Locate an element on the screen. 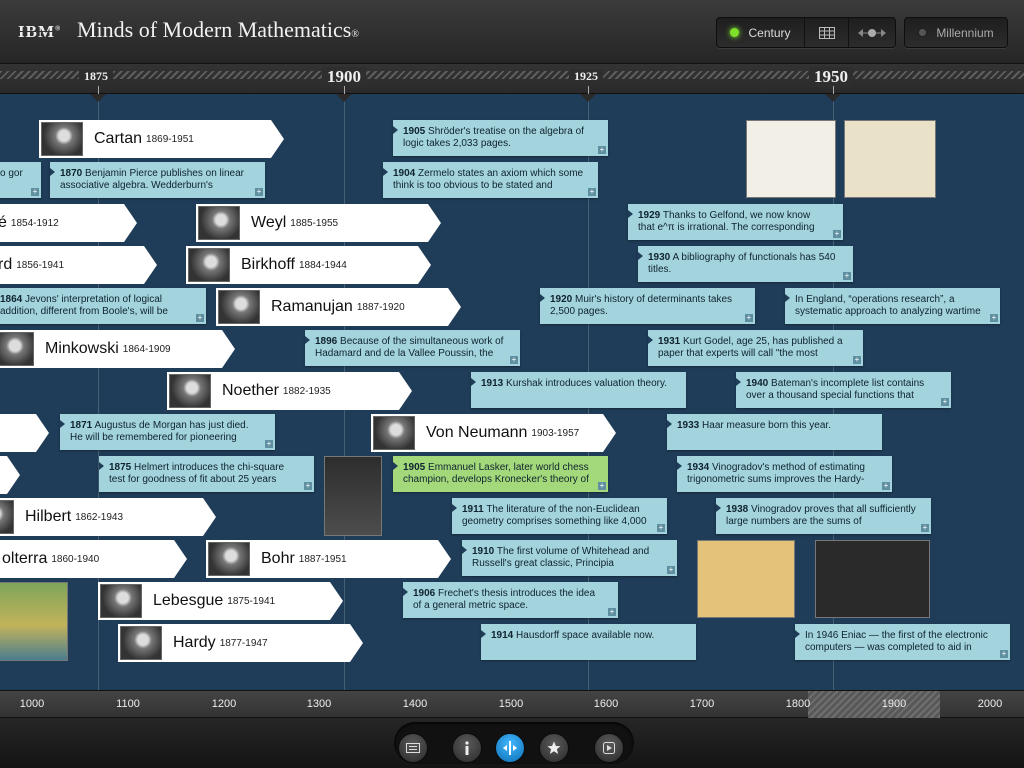 Image resolution: width=1024 pixels, height=768 pixels. bottom-toolbar is located at coordinates (512, 743).